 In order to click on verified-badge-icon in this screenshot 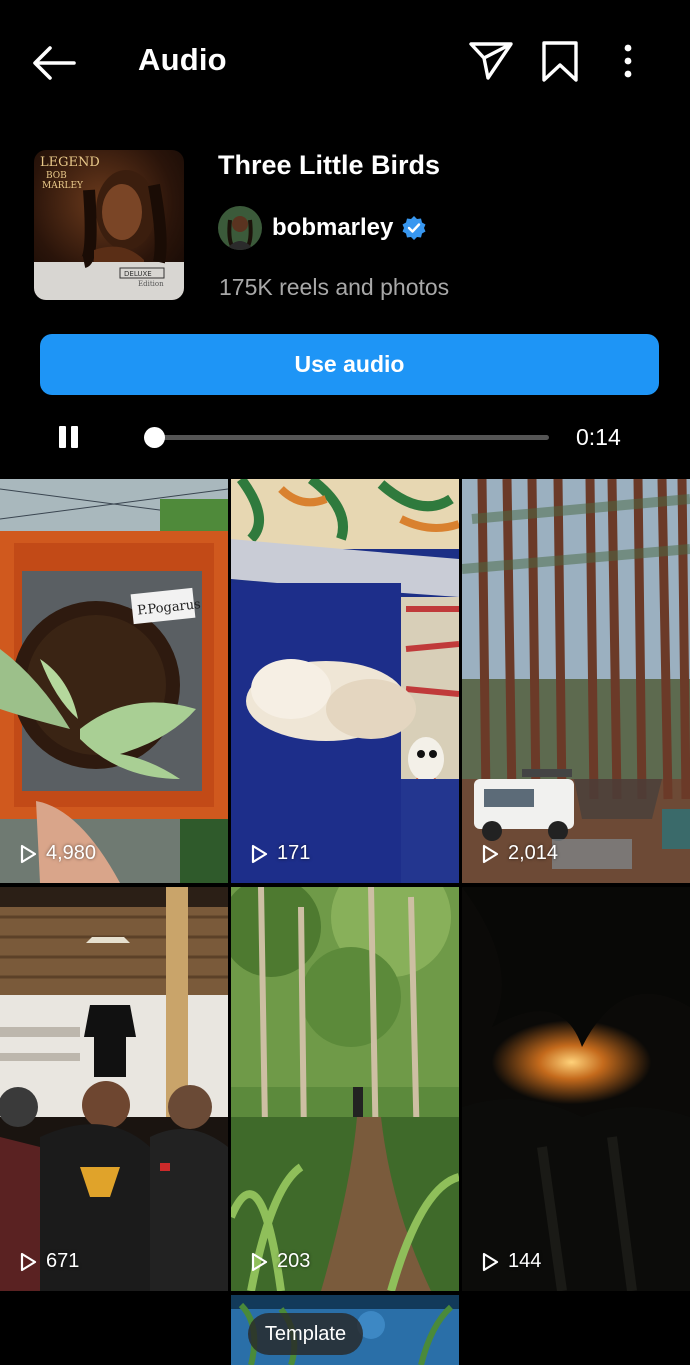, I will do `click(414, 228)`.